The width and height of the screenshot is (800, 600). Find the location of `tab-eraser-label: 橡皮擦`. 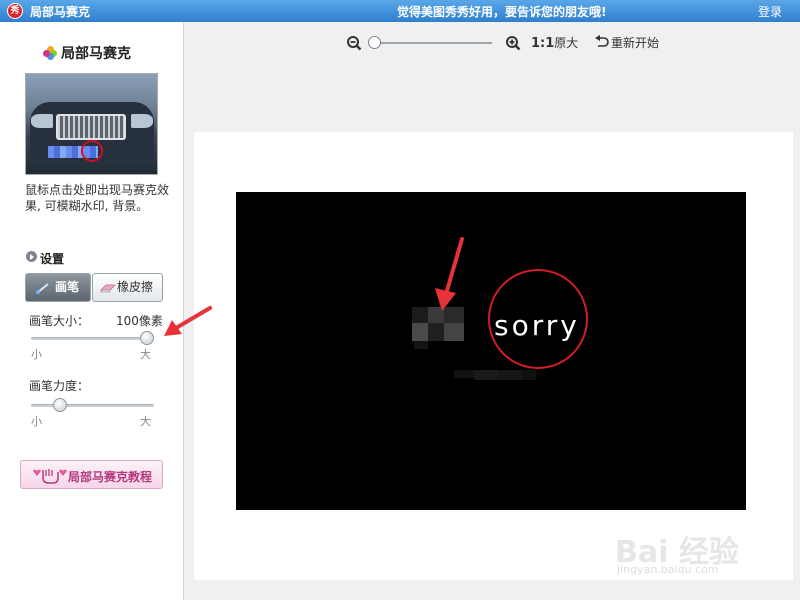

tab-eraser-label: 橡皮擦 is located at coordinates (135, 287).